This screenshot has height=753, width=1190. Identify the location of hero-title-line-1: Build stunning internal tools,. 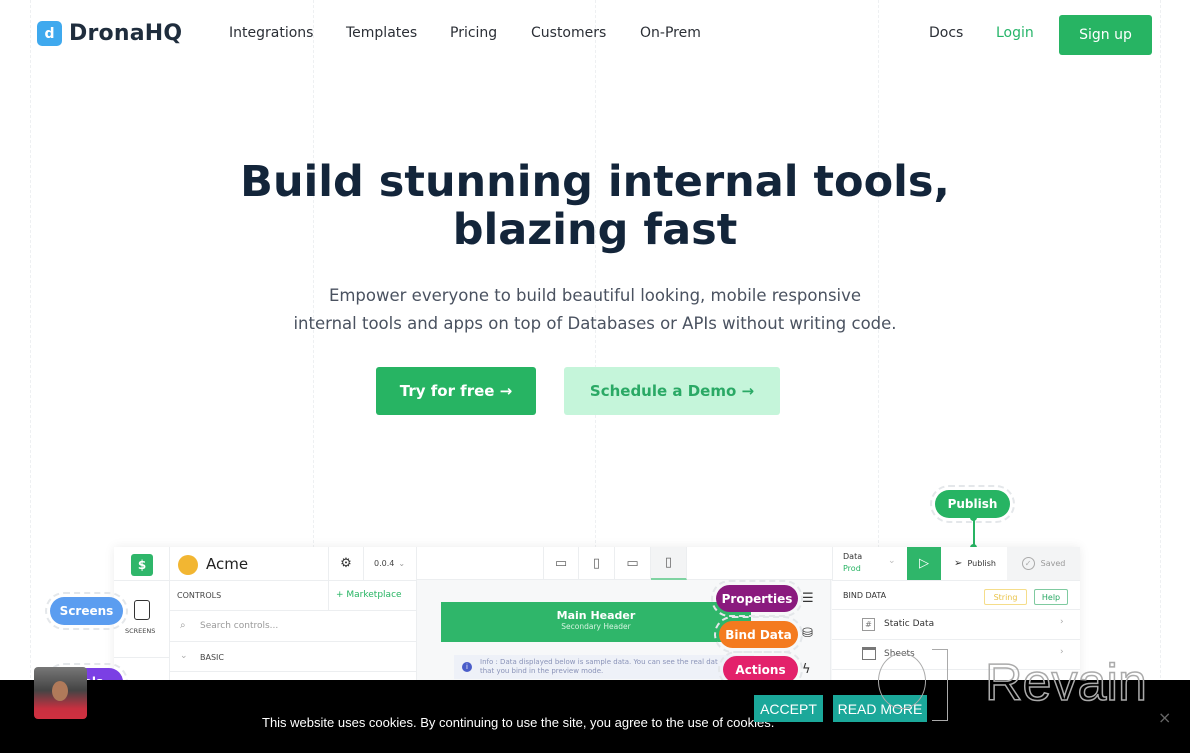
(595, 182).